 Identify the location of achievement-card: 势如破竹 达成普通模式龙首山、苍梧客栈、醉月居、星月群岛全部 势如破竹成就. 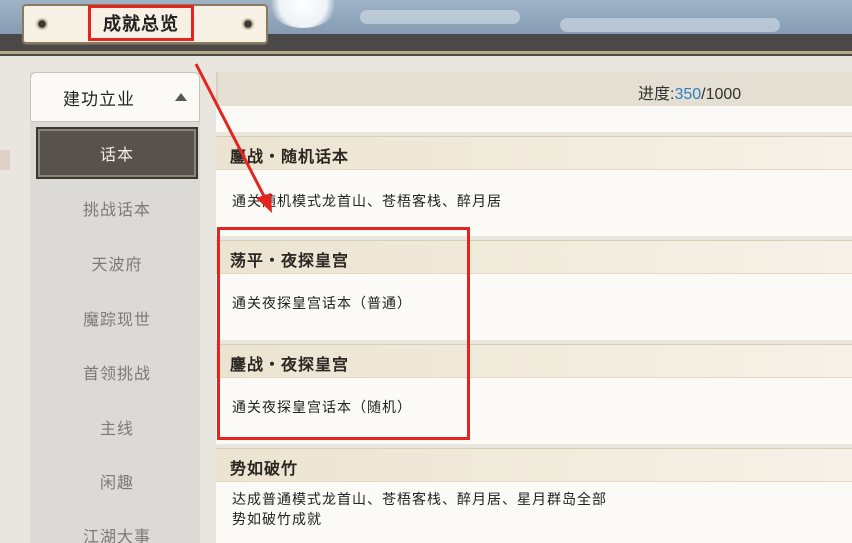
(534, 495).